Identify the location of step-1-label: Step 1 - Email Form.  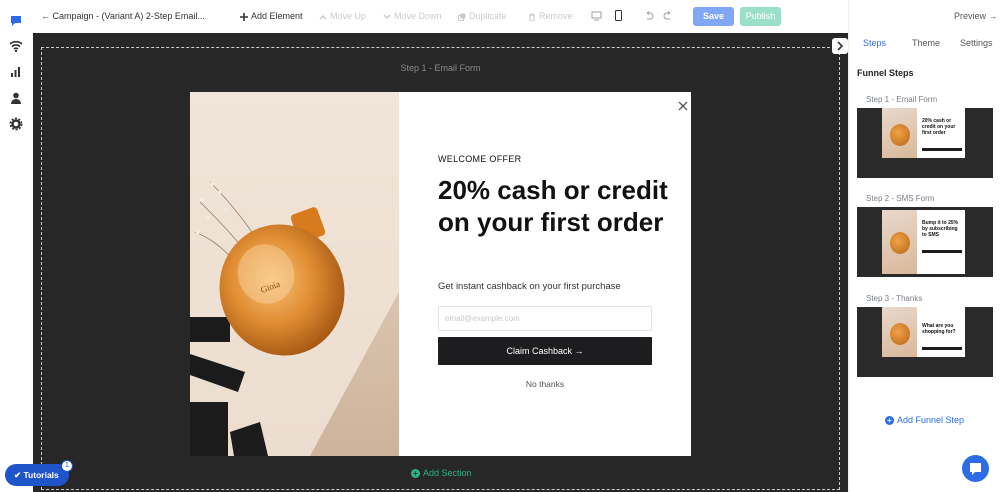
(901, 99).